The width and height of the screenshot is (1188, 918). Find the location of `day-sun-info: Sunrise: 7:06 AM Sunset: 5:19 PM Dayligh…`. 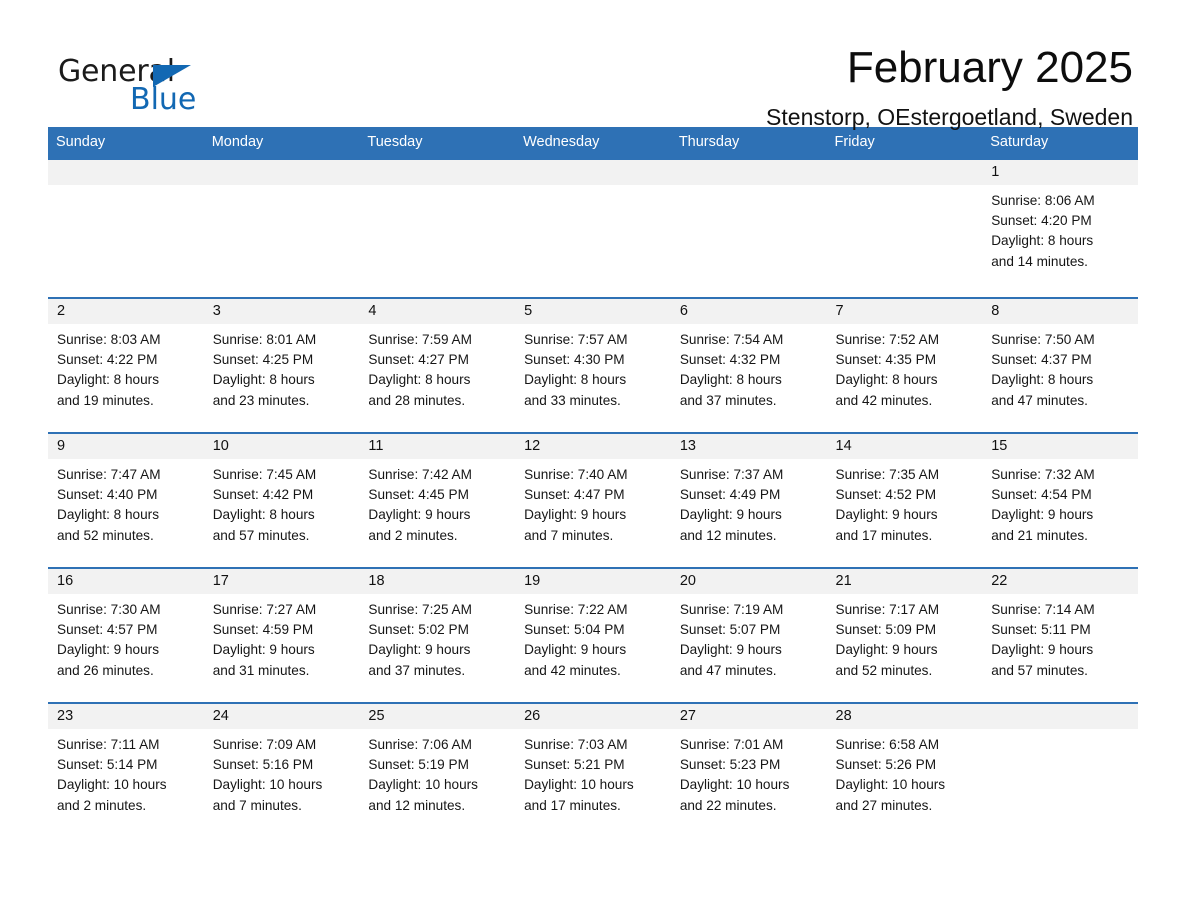

day-sun-info: Sunrise: 7:06 AM Sunset: 5:19 PM Dayligh… is located at coordinates (423, 775).